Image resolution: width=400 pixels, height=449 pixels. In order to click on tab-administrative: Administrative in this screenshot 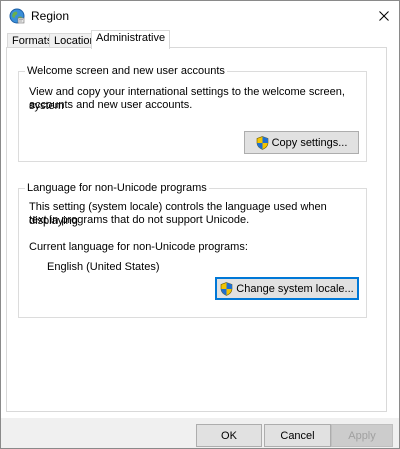, I will do `click(131, 39)`.